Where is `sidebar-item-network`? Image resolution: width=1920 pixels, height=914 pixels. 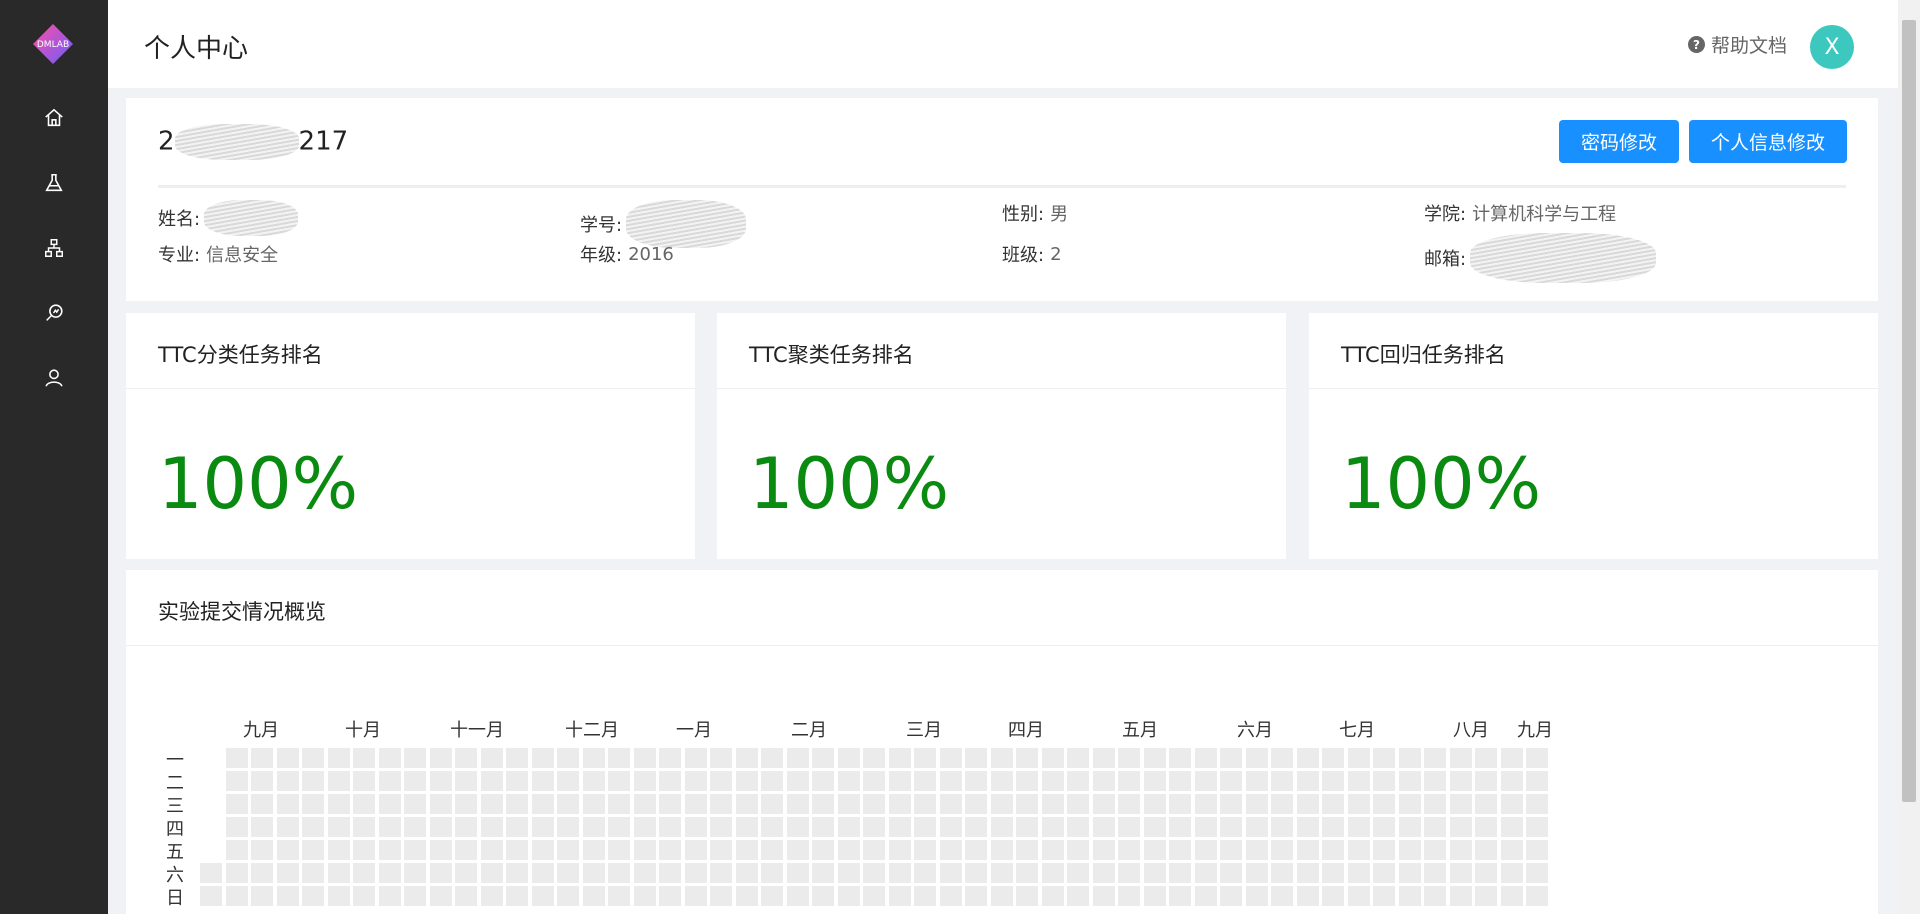
sidebar-item-network is located at coordinates (54, 248).